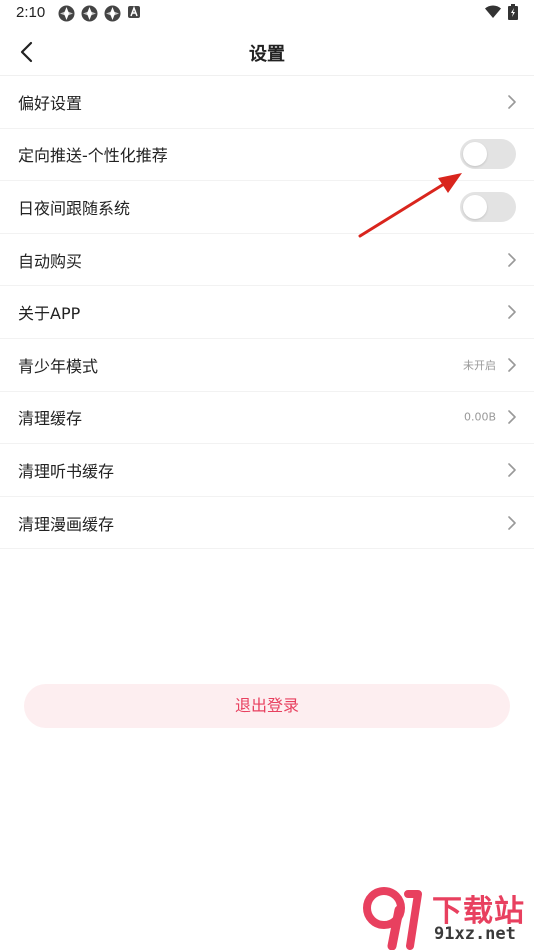 This screenshot has height=950, width=534. Describe the element at coordinates (31, 12) in the screenshot. I see `status-time: 2:10` at that location.